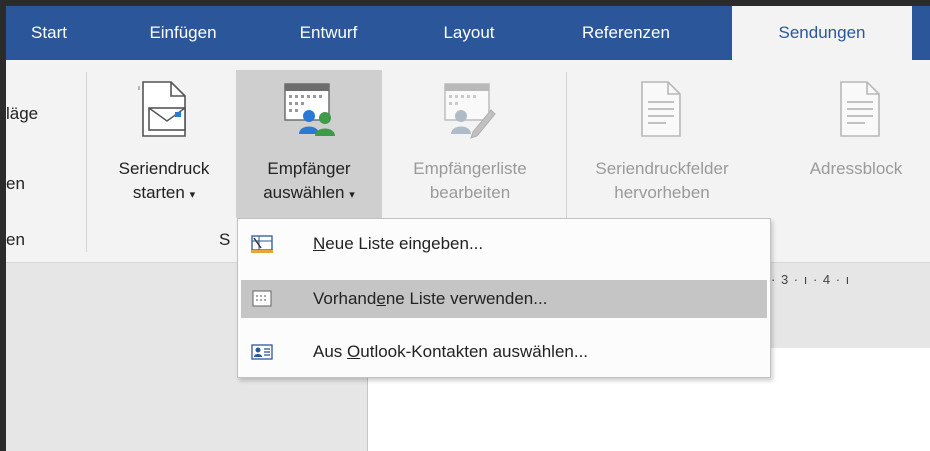  I want to click on seriendruckfelder-hervorheben-line1: Seriendruckfelder, so click(662, 168).